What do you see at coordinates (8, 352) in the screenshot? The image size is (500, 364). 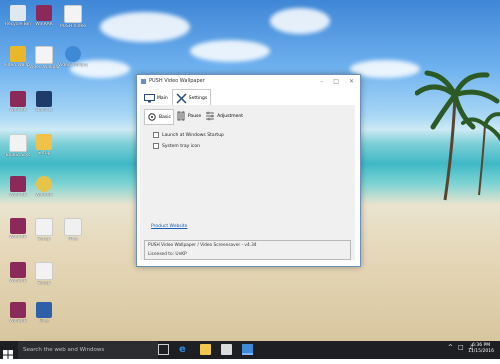 I see `windows-start-icon` at bounding box center [8, 352].